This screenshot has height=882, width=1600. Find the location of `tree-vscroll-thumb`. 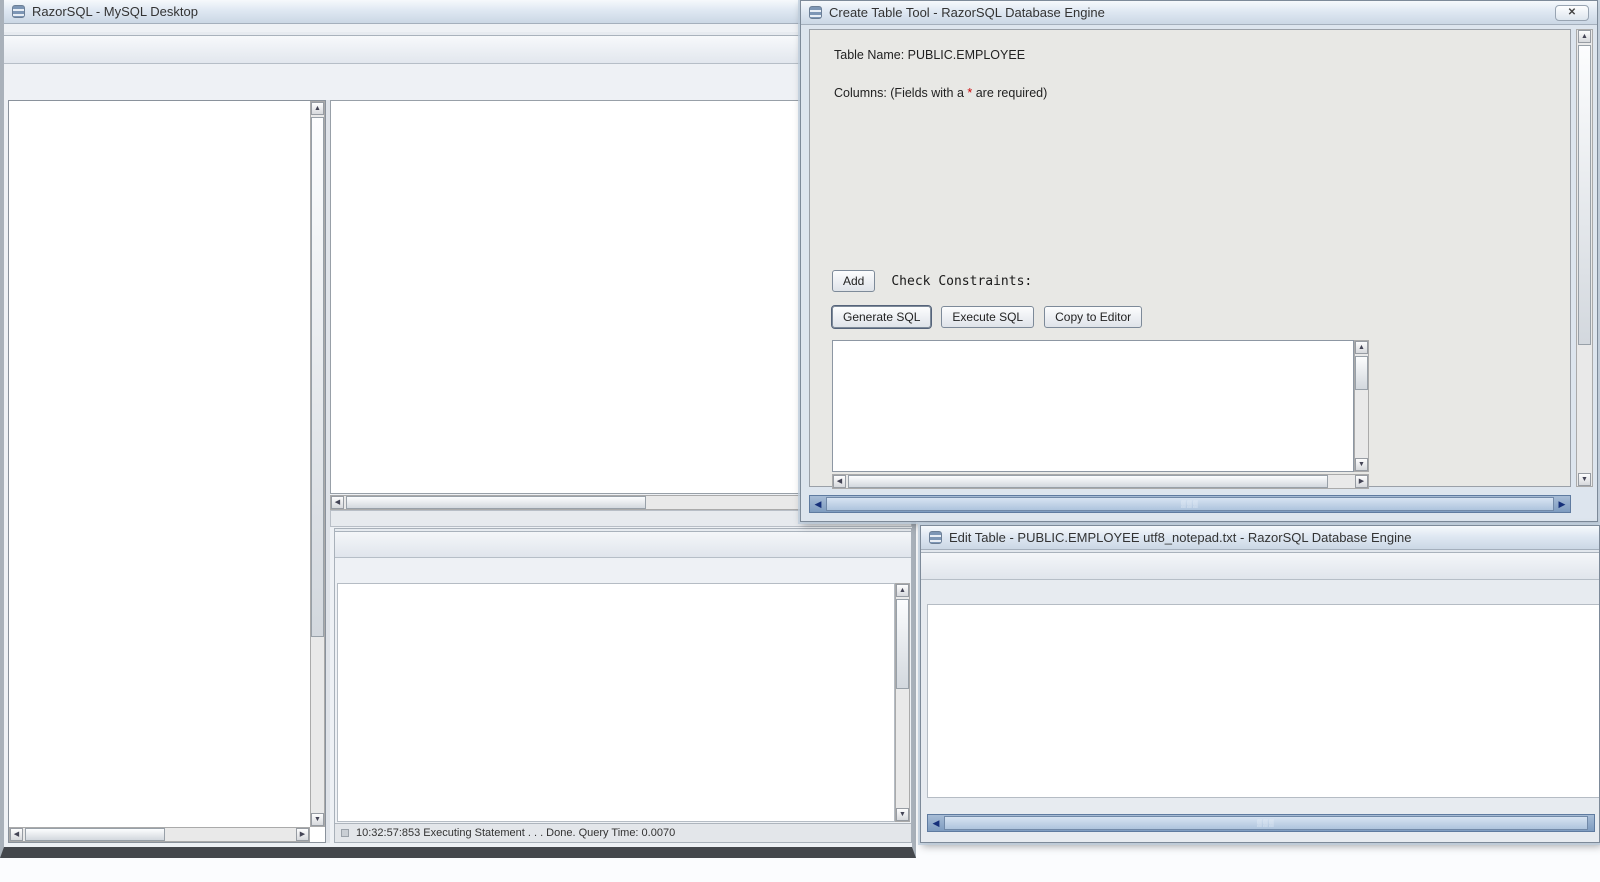

tree-vscroll-thumb is located at coordinates (317, 377).